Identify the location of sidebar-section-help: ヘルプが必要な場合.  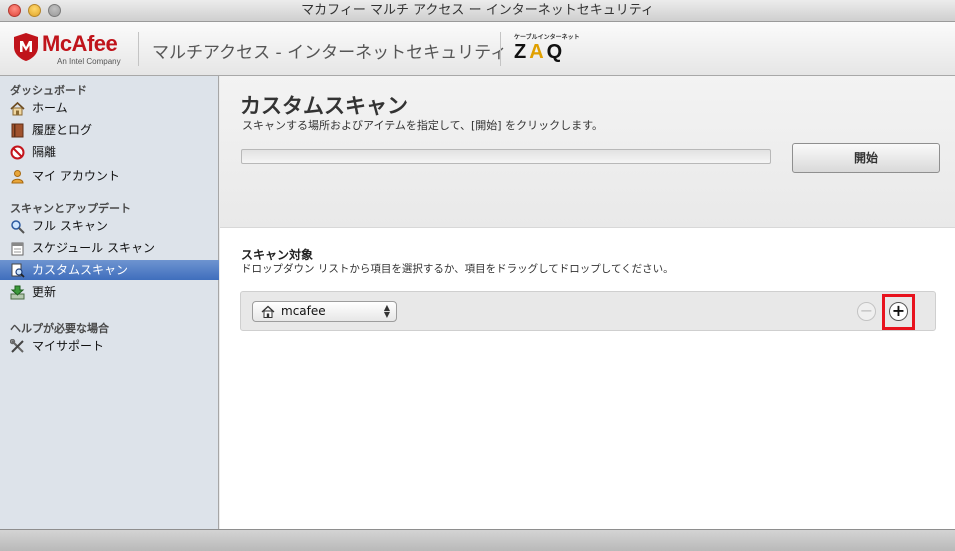
(59, 328).